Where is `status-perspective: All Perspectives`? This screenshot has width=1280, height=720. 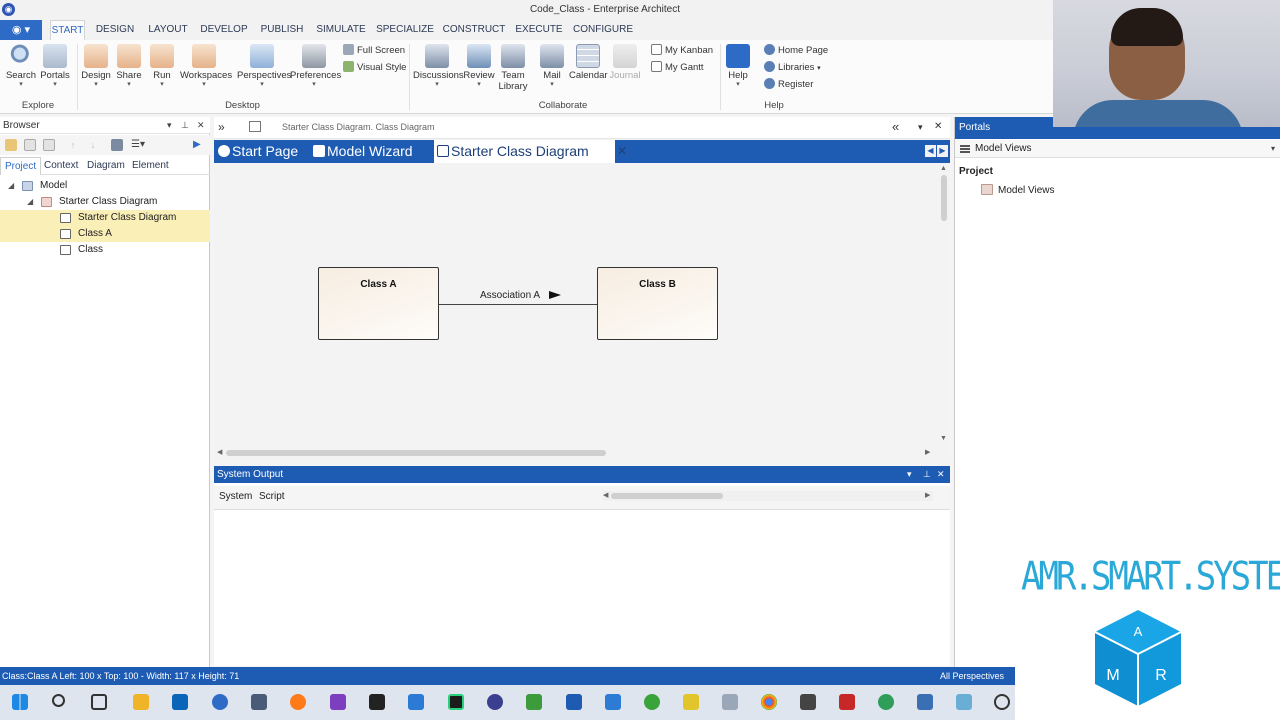
status-perspective: All Perspectives is located at coordinates (972, 676).